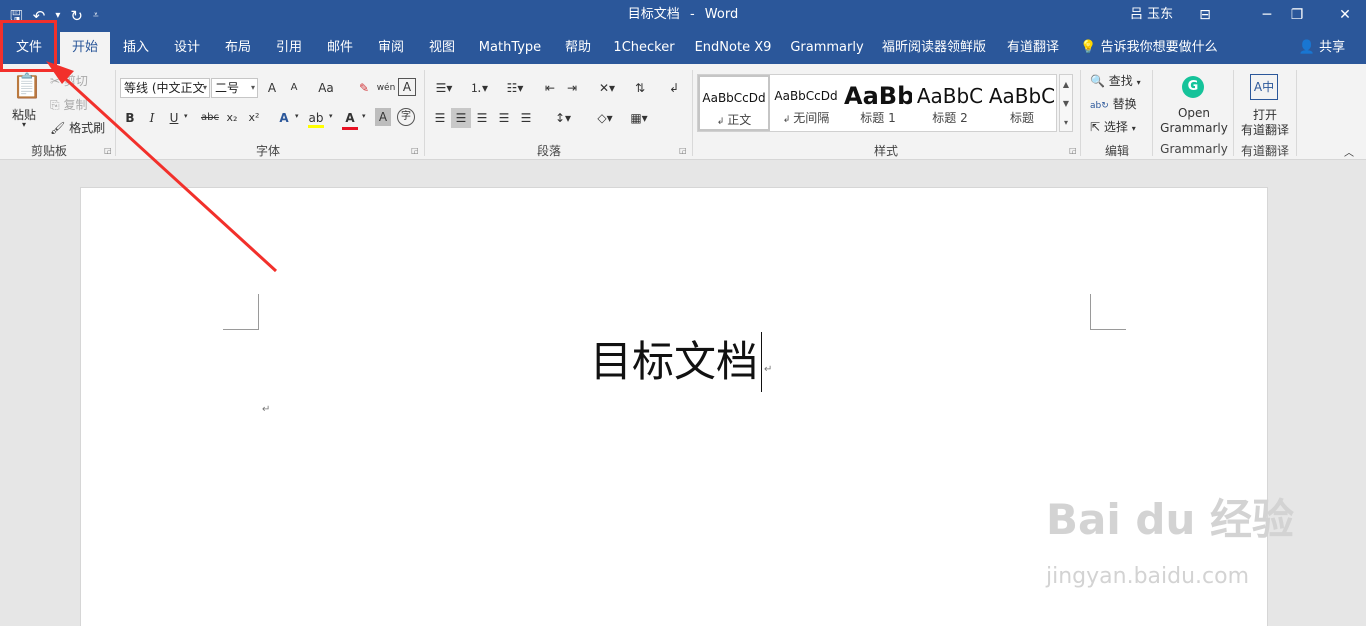  Describe the element at coordinates (60, 72) in the screenshot. I see `arrow-head` at that location.